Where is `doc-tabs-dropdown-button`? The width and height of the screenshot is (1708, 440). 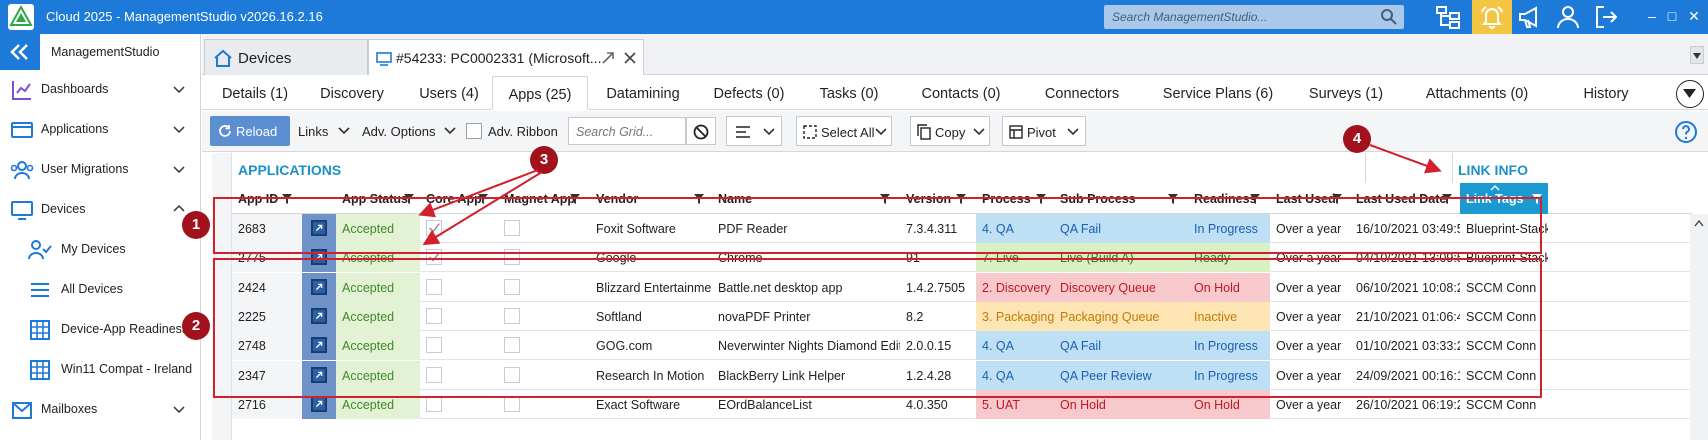 doc-tabs-dropdown-button is located at coordinates (1697, 55).